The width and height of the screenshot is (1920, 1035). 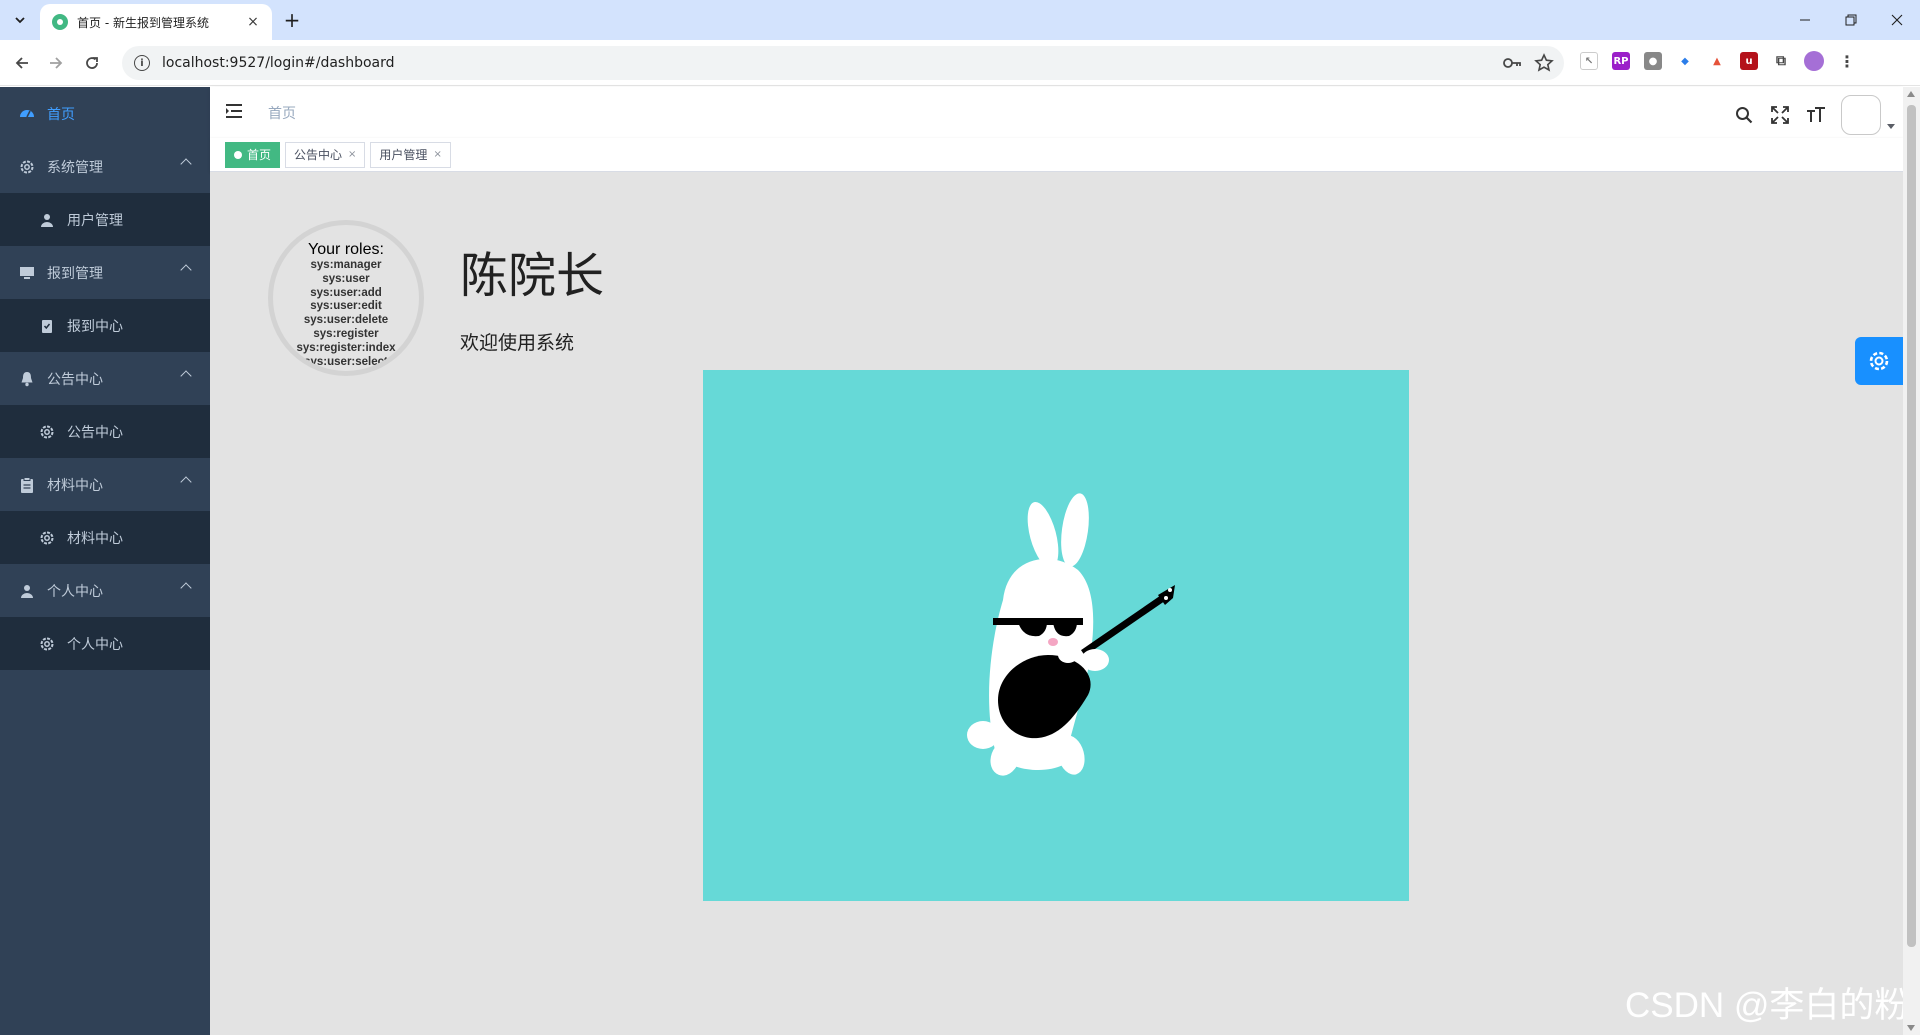 I want to click on sidebar-item-personal: 个人中心, so click(x=105, y=590).